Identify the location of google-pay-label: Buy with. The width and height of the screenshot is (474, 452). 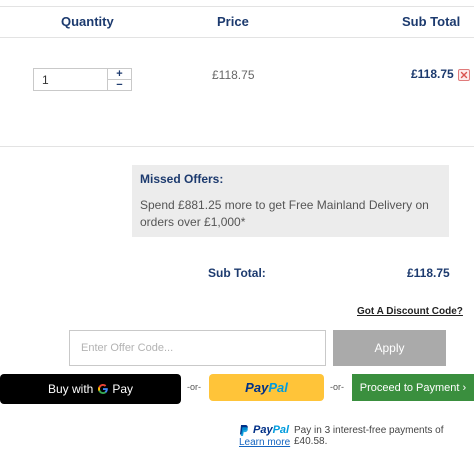
(70, 389).